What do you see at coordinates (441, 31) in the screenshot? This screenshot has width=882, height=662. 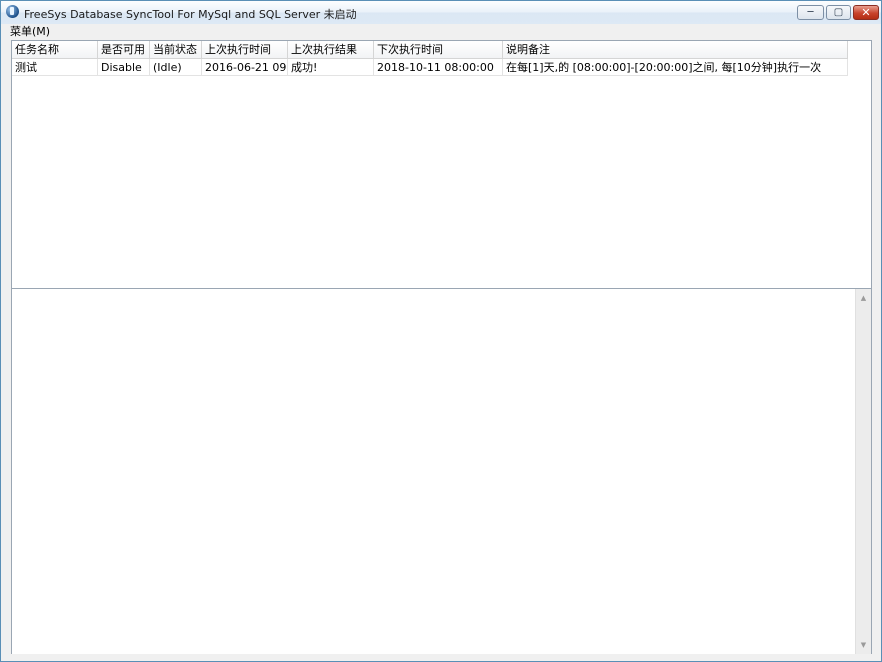 I see `menu-bar: 菜单(M)` at bounding box center [441, 31].